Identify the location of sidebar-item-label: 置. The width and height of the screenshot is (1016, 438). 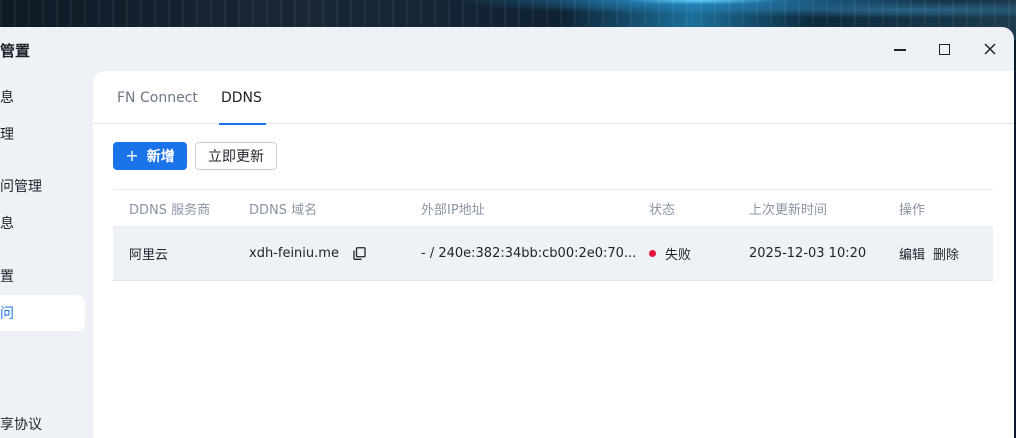
(7, 277).